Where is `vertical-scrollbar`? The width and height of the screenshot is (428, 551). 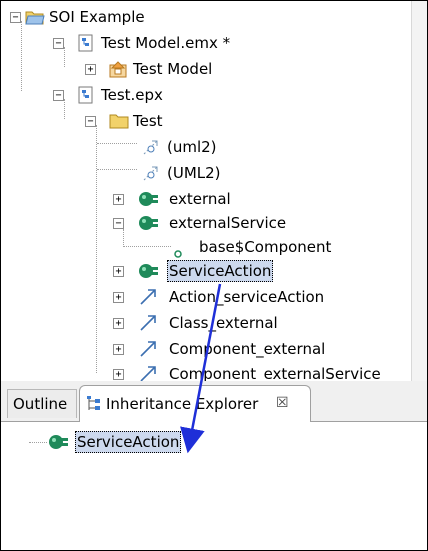
vertical-scrollbar is located at coordinates (419, 191).